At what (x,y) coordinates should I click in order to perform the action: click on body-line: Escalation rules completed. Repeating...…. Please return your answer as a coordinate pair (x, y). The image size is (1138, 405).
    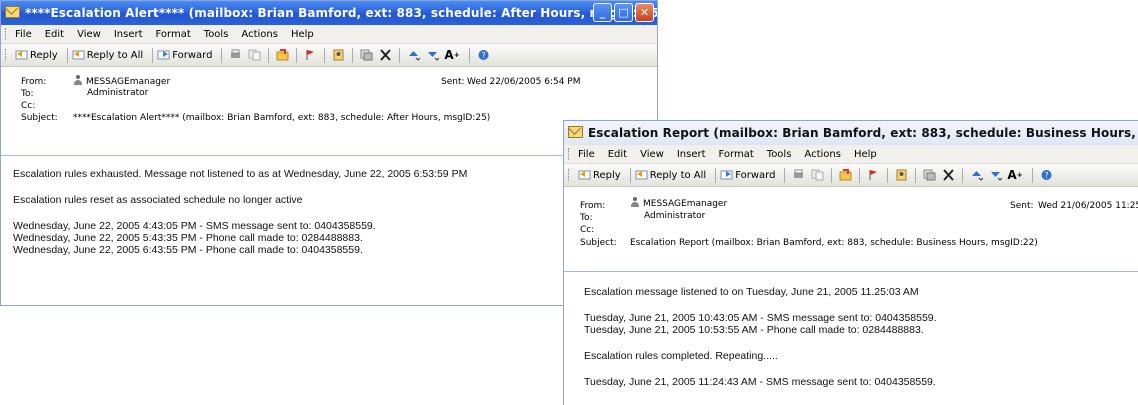
    Looking at the image, I should click on (681, 356).